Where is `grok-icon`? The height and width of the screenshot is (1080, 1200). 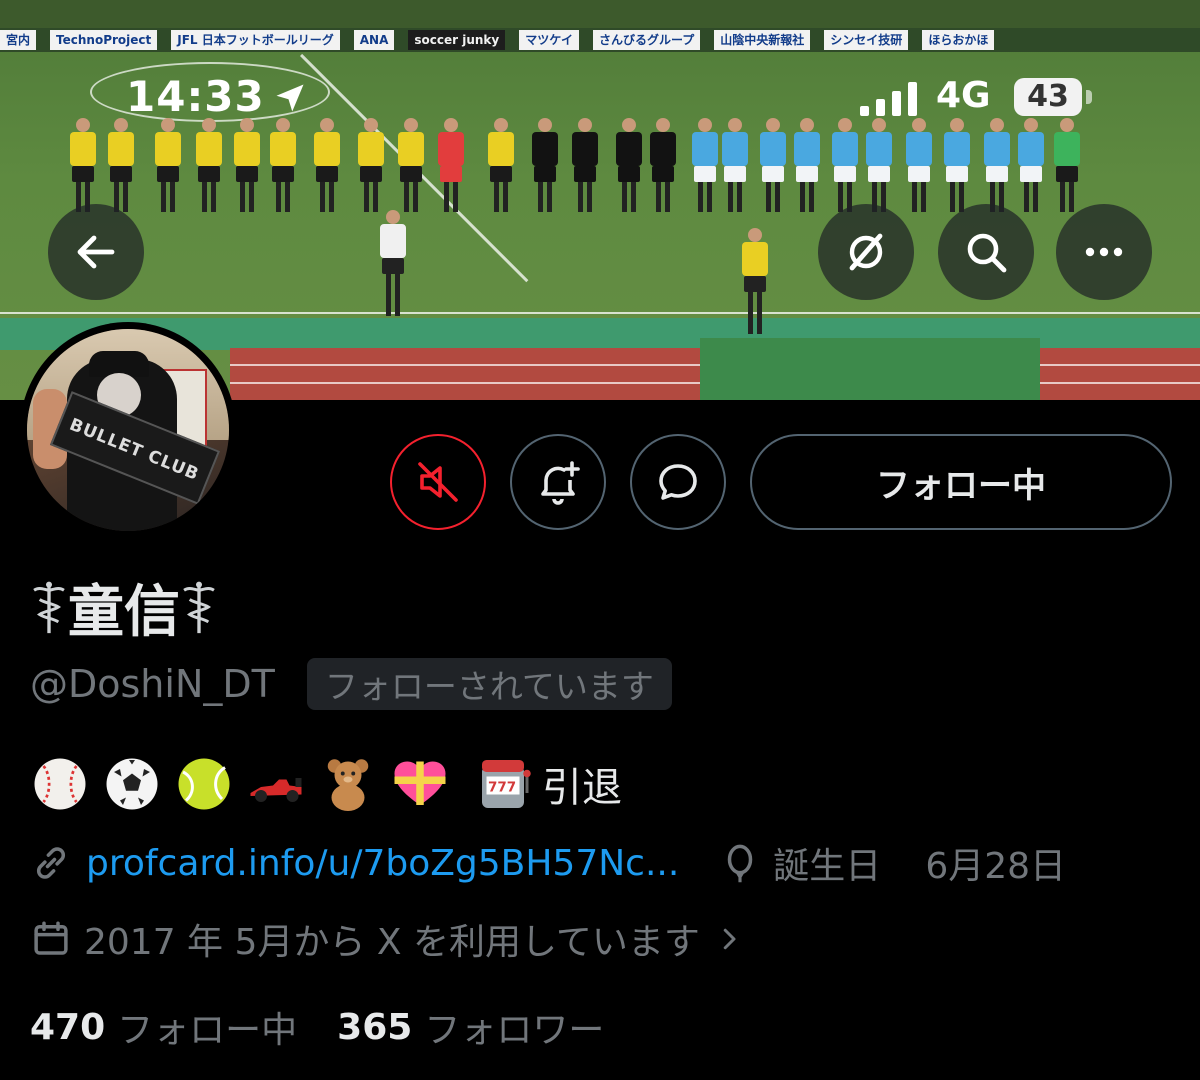 grok-icon is located at coordinates (866, 252).